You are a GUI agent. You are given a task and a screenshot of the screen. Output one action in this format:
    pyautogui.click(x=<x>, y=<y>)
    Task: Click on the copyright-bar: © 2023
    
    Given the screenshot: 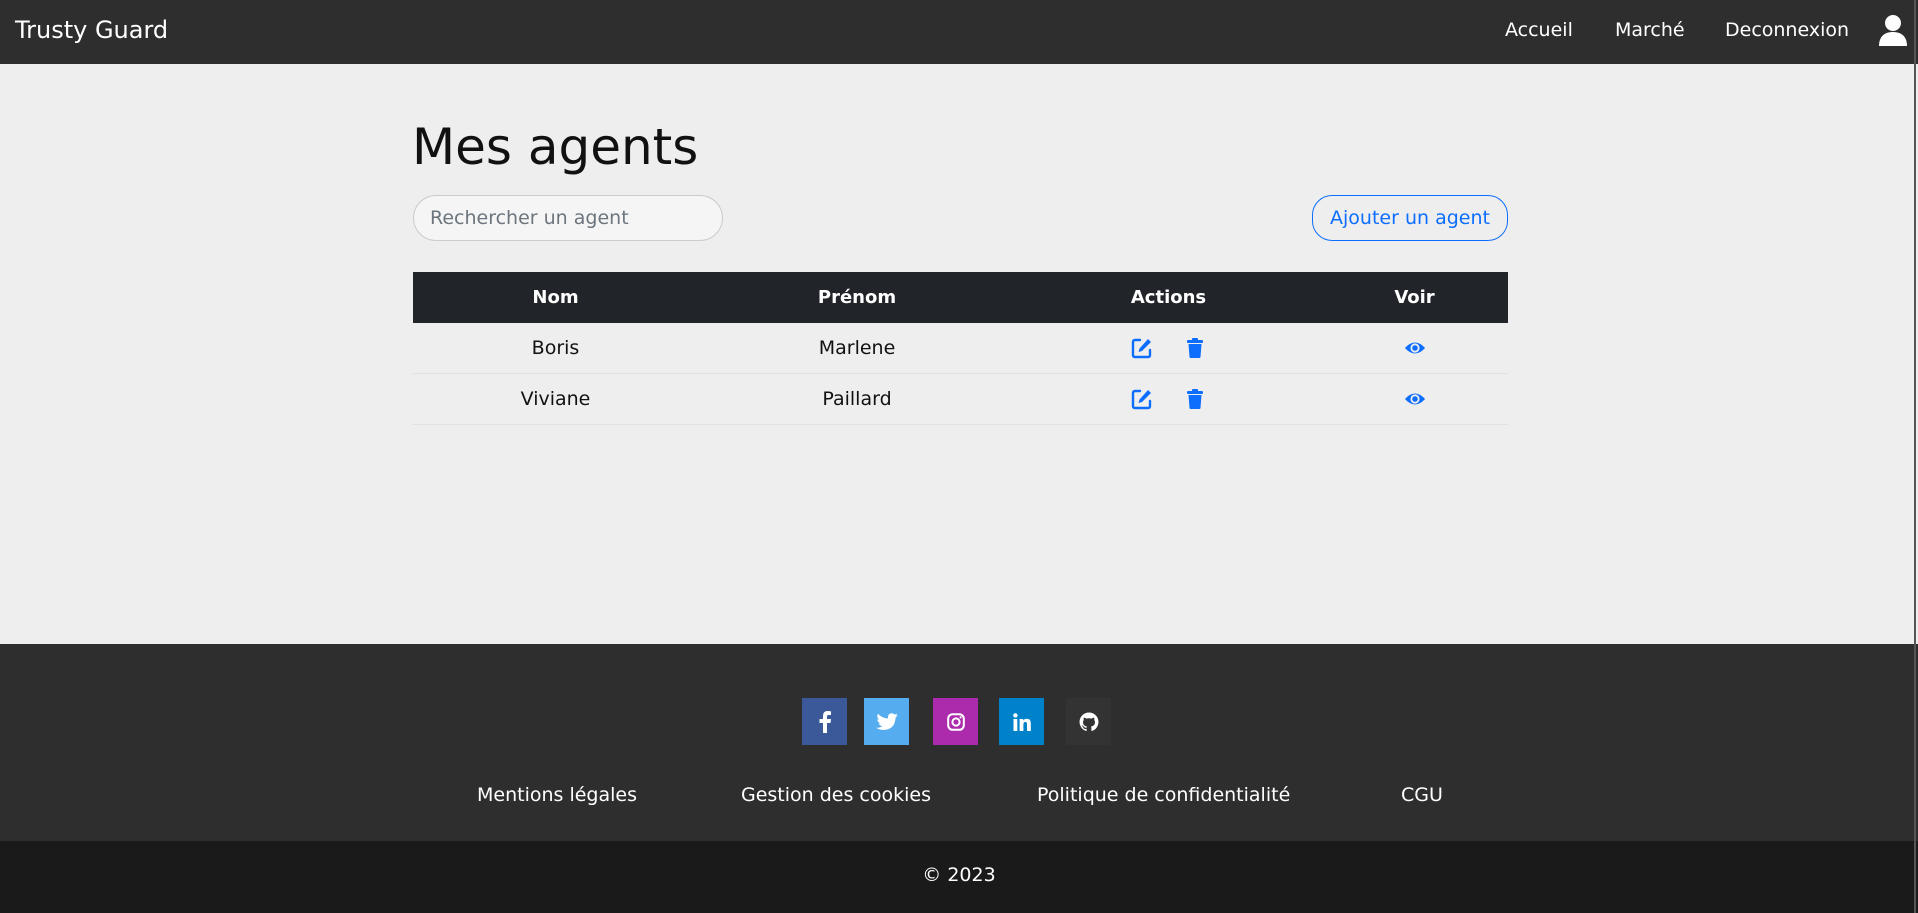 What is the action you would take?
    pyautogui.click(x=959, y=877)
    